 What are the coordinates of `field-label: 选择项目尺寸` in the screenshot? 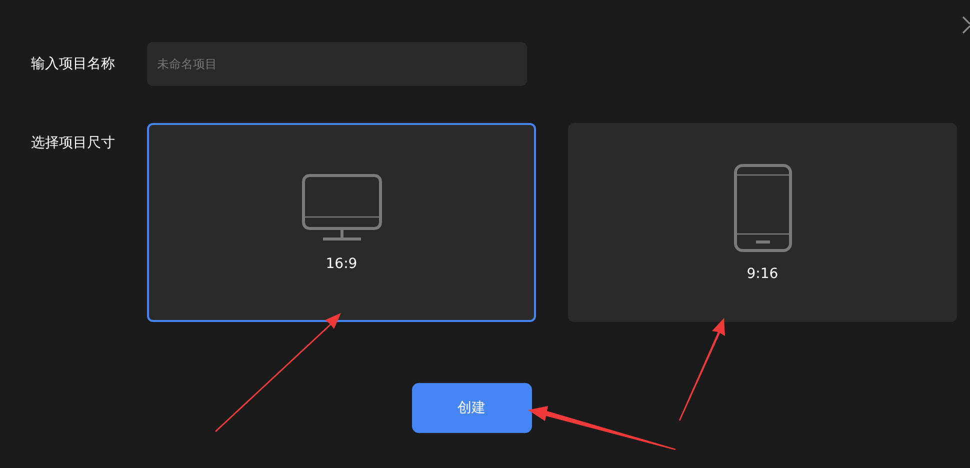 It's located at (73, 143).